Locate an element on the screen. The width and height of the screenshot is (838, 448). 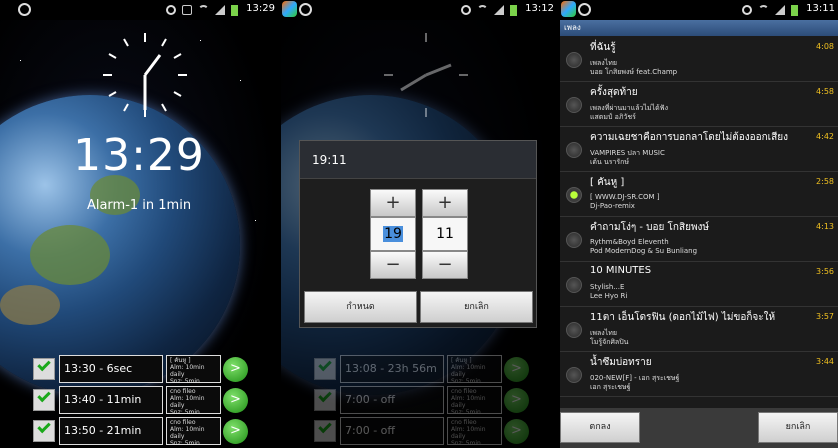
app-icon is located at coordinates (568, 9).